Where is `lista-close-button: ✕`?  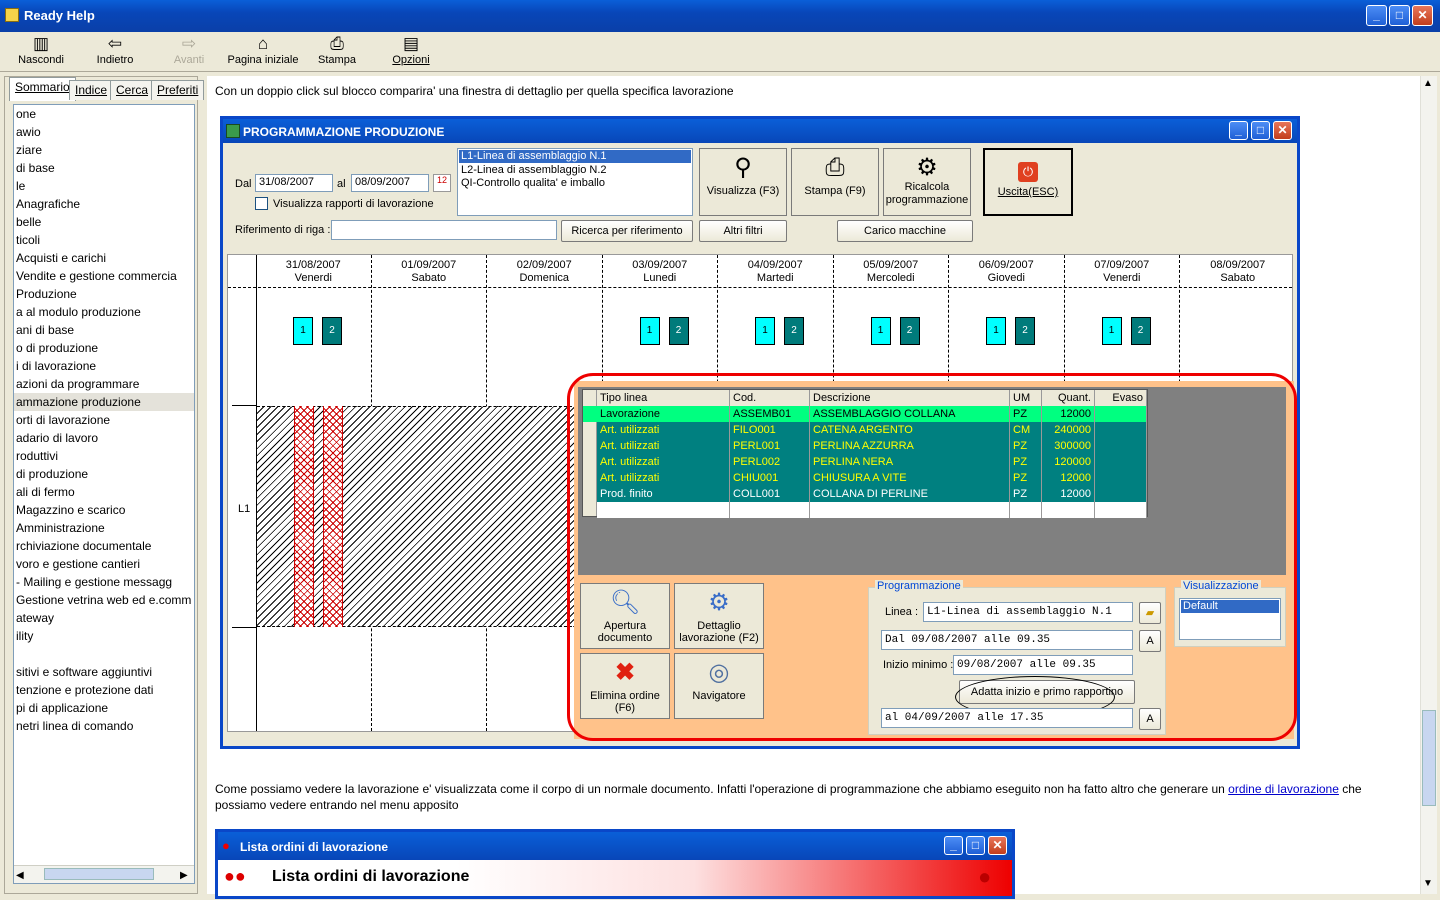
lista-close-button: ✕ is located at coordinates (997, 845).